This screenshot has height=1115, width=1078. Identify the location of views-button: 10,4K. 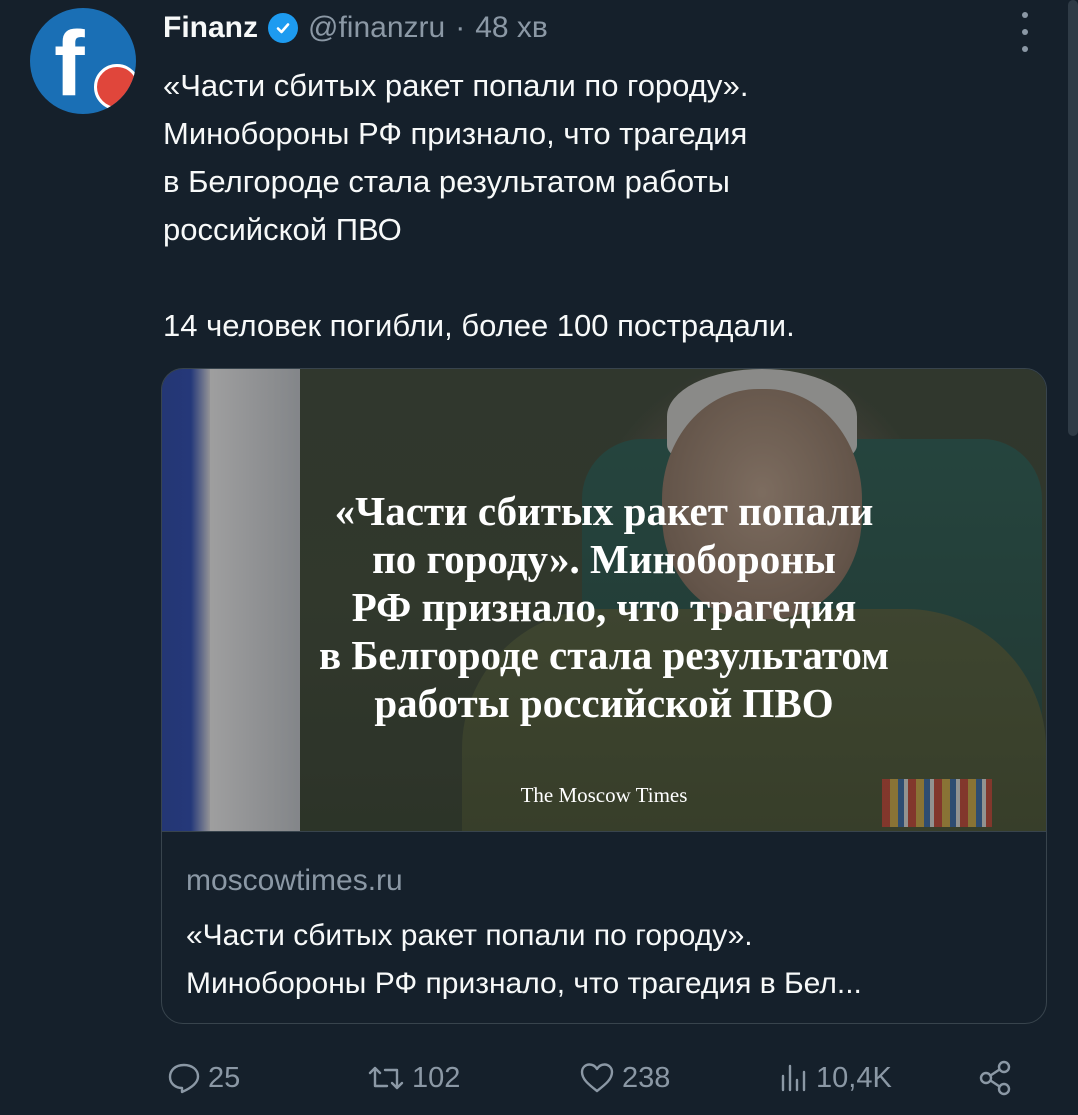
(834, 1078).